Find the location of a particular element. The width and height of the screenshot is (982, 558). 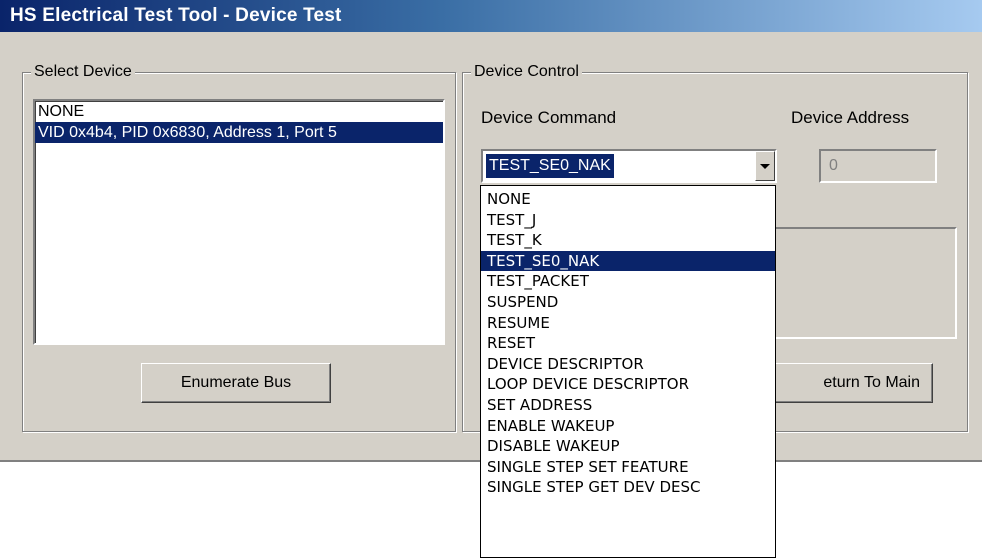

device-command-label: Device Command is located at coordinates (549, 117).